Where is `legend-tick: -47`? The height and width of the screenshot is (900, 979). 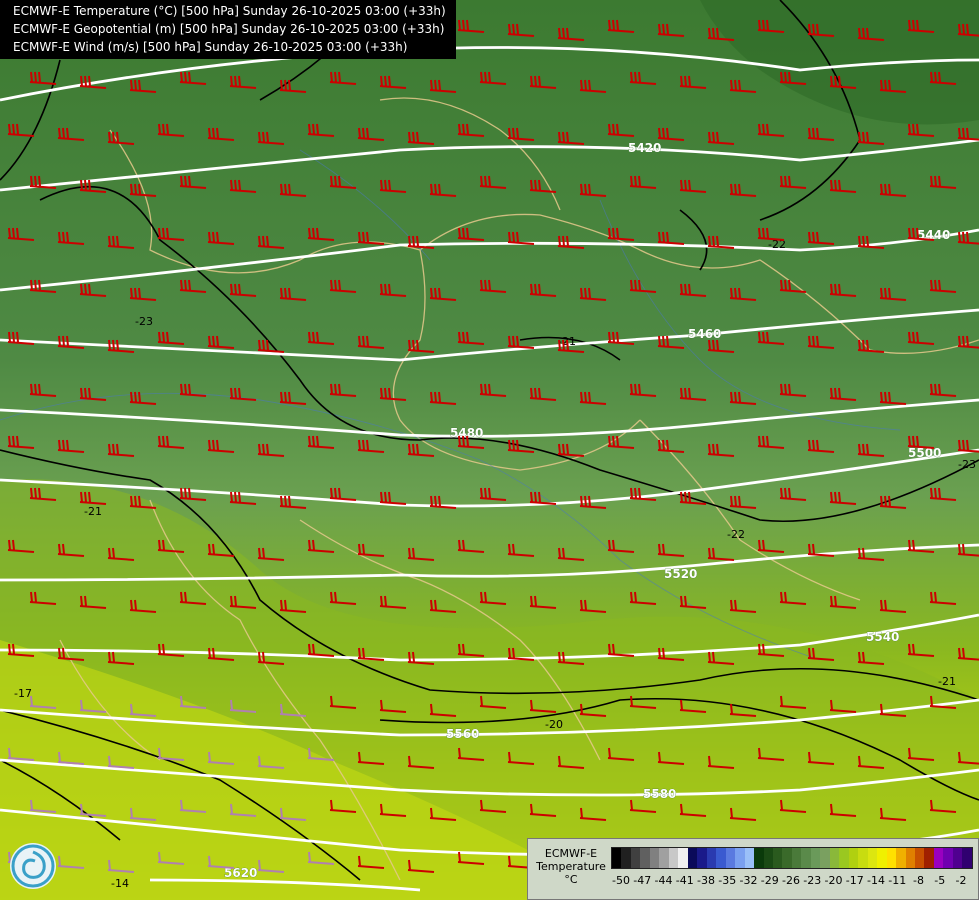 legend-tick: -47 is located at coordinates (642, 880).